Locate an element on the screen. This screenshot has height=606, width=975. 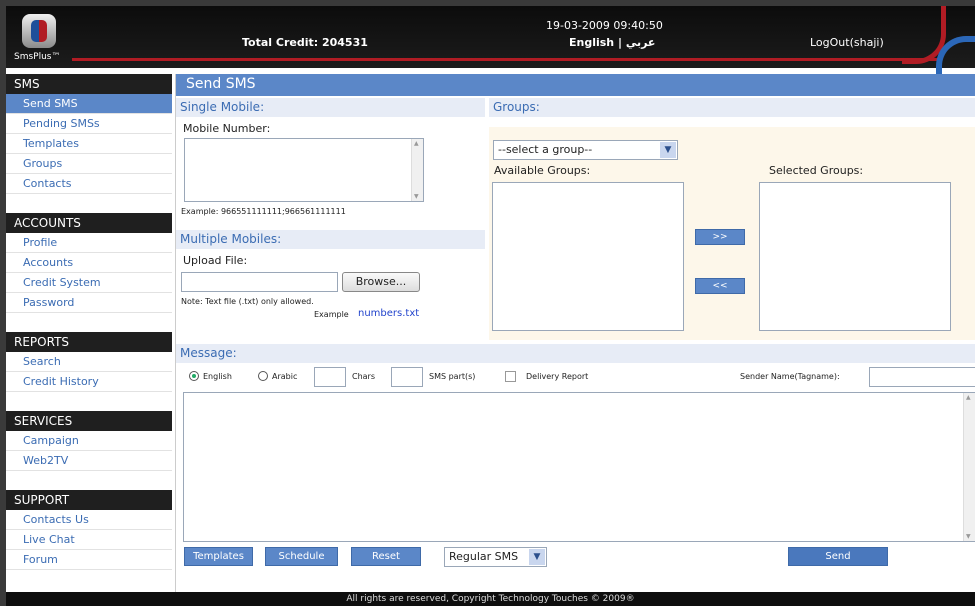
reset-button: Reset is located at coordinates (386, 556).